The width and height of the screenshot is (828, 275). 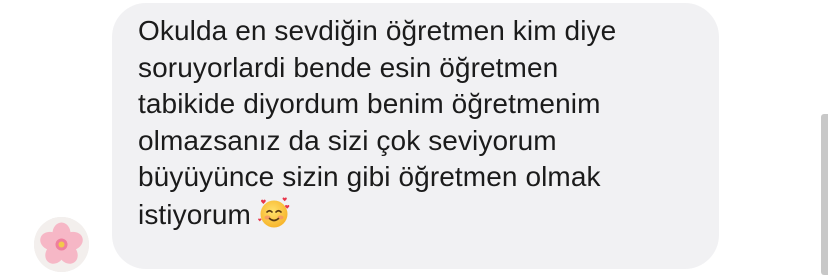 What do you see at coordinates (194, 214) in the screenshot?
I see `message-line-6: istiyorum` at bounding box center [194, 214].